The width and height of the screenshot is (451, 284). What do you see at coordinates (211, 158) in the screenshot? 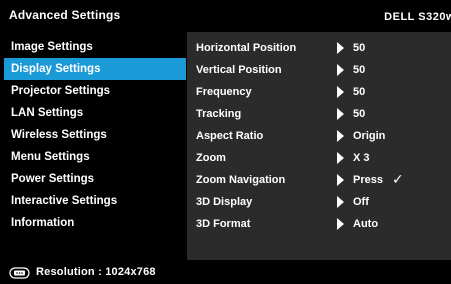
I see `setting-label: Zoom` at bounding box center [211, 158].